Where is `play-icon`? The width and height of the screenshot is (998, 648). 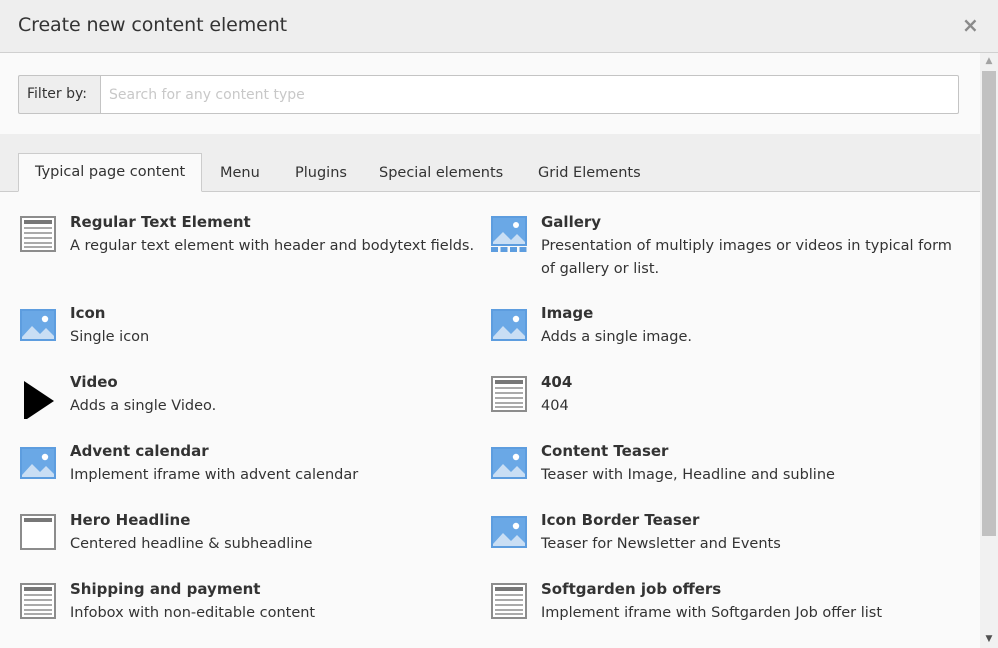
play-icon is located at coordinates (39, 400).